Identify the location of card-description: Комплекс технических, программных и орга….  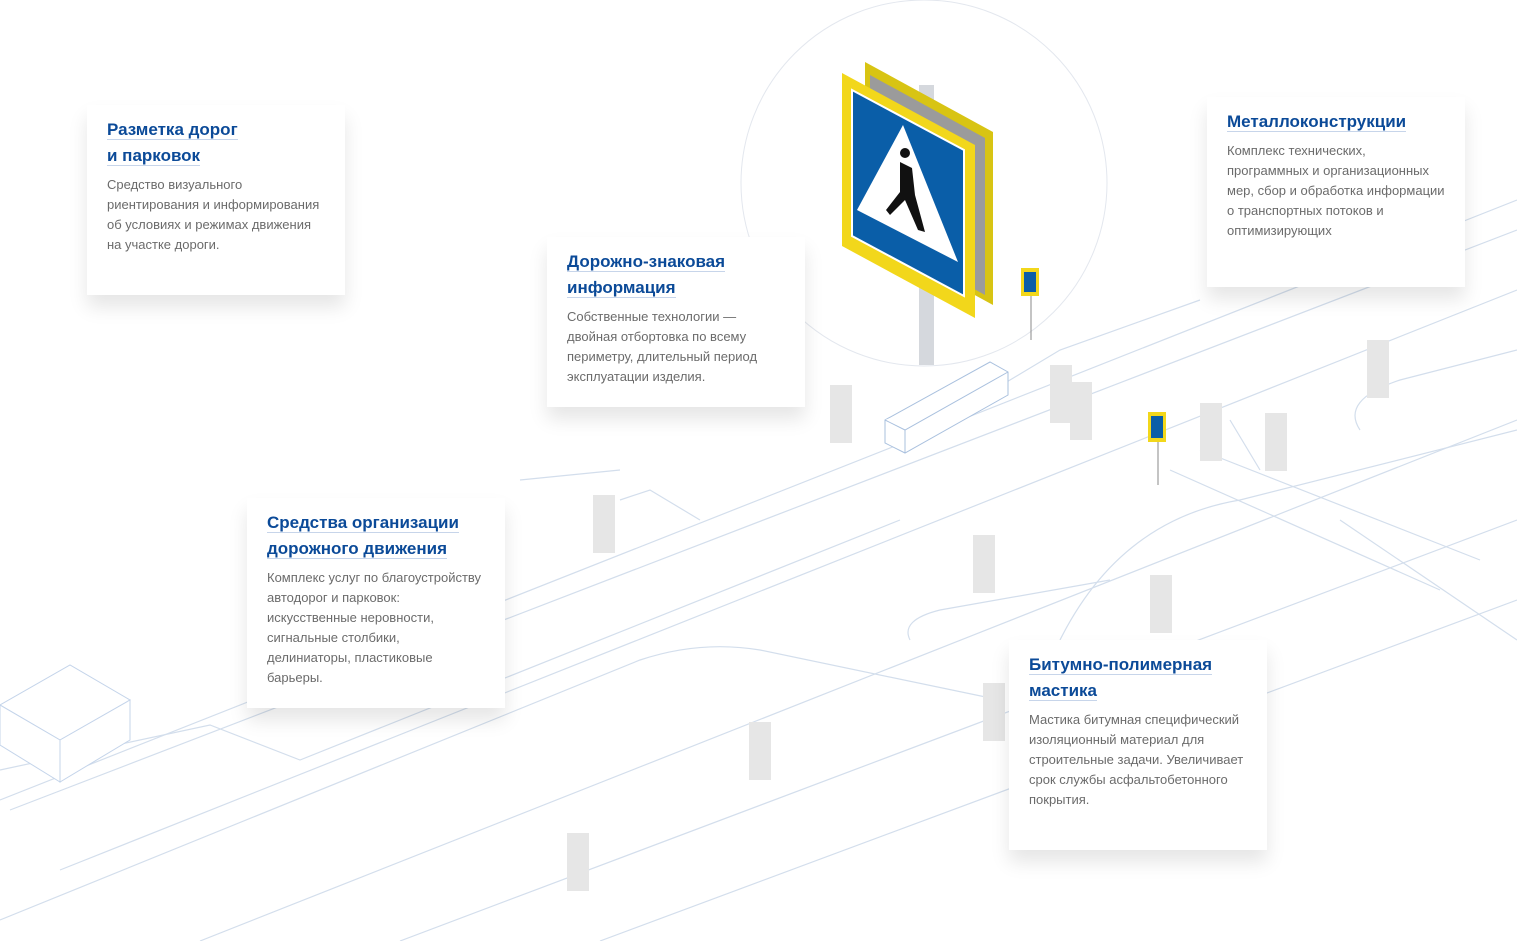
(1336, 190).